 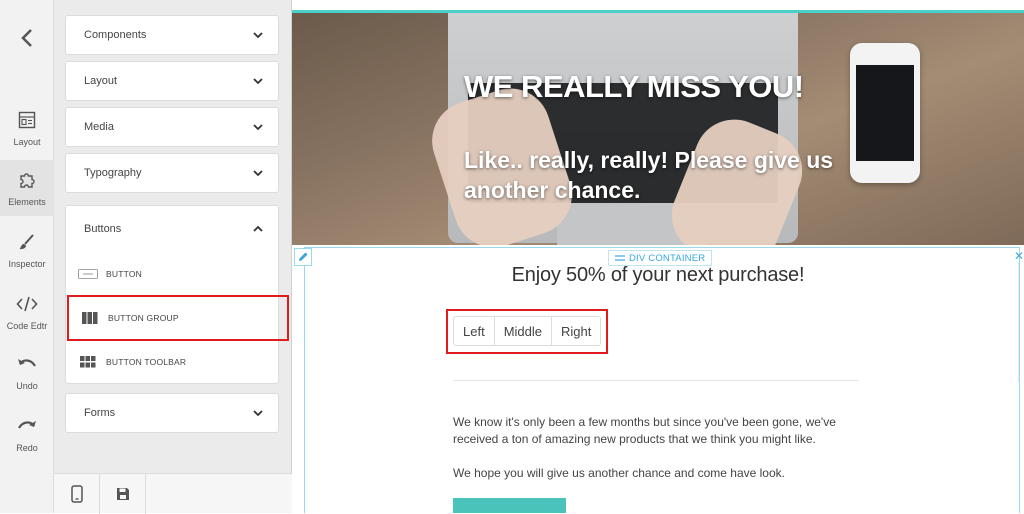 I want to click on rail-label-code-editor: Code Edtr, so click(x=27, y=326).